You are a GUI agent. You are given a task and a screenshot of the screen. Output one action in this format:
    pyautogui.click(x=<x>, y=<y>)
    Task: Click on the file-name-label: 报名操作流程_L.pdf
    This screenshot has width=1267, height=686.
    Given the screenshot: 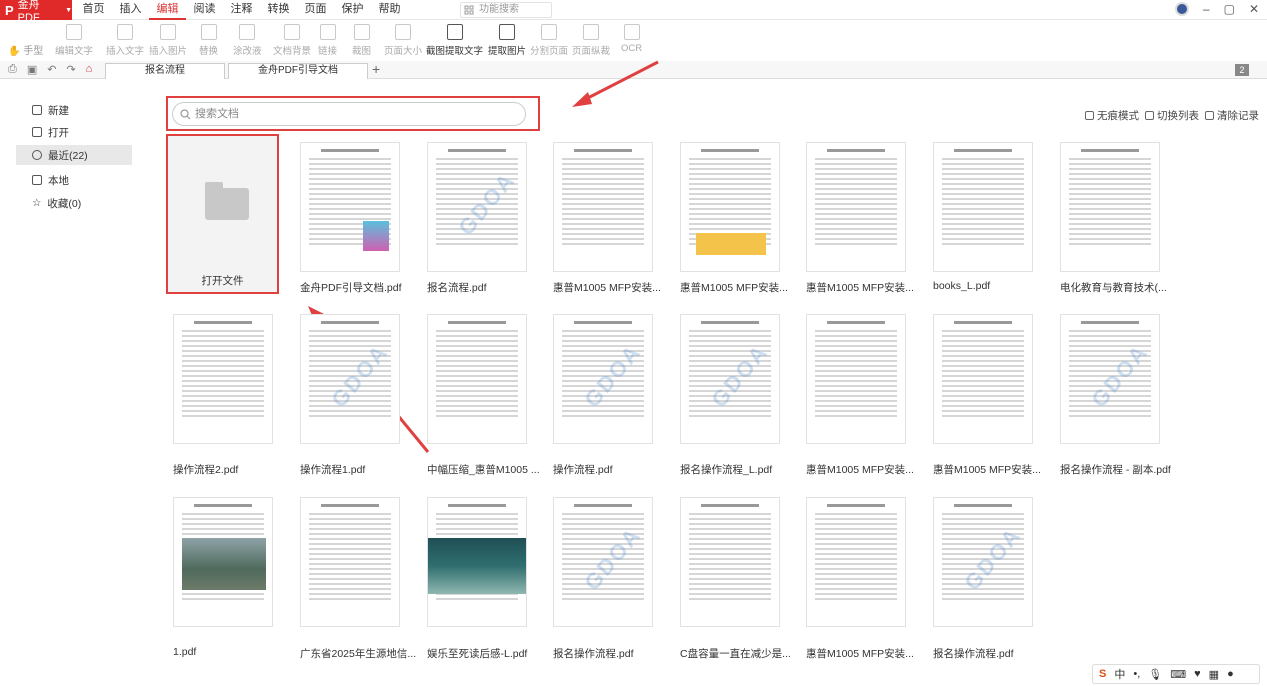 What is the action you would take?
    pyautogui.click(x=740, y=469)
    